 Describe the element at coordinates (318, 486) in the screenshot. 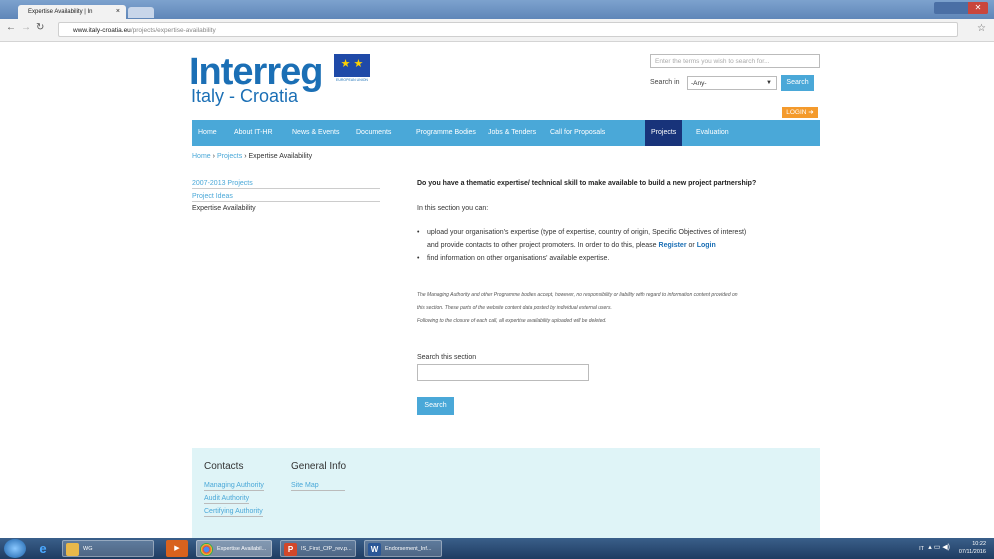

I see `footer-link-site-map: Site Map` at that location.